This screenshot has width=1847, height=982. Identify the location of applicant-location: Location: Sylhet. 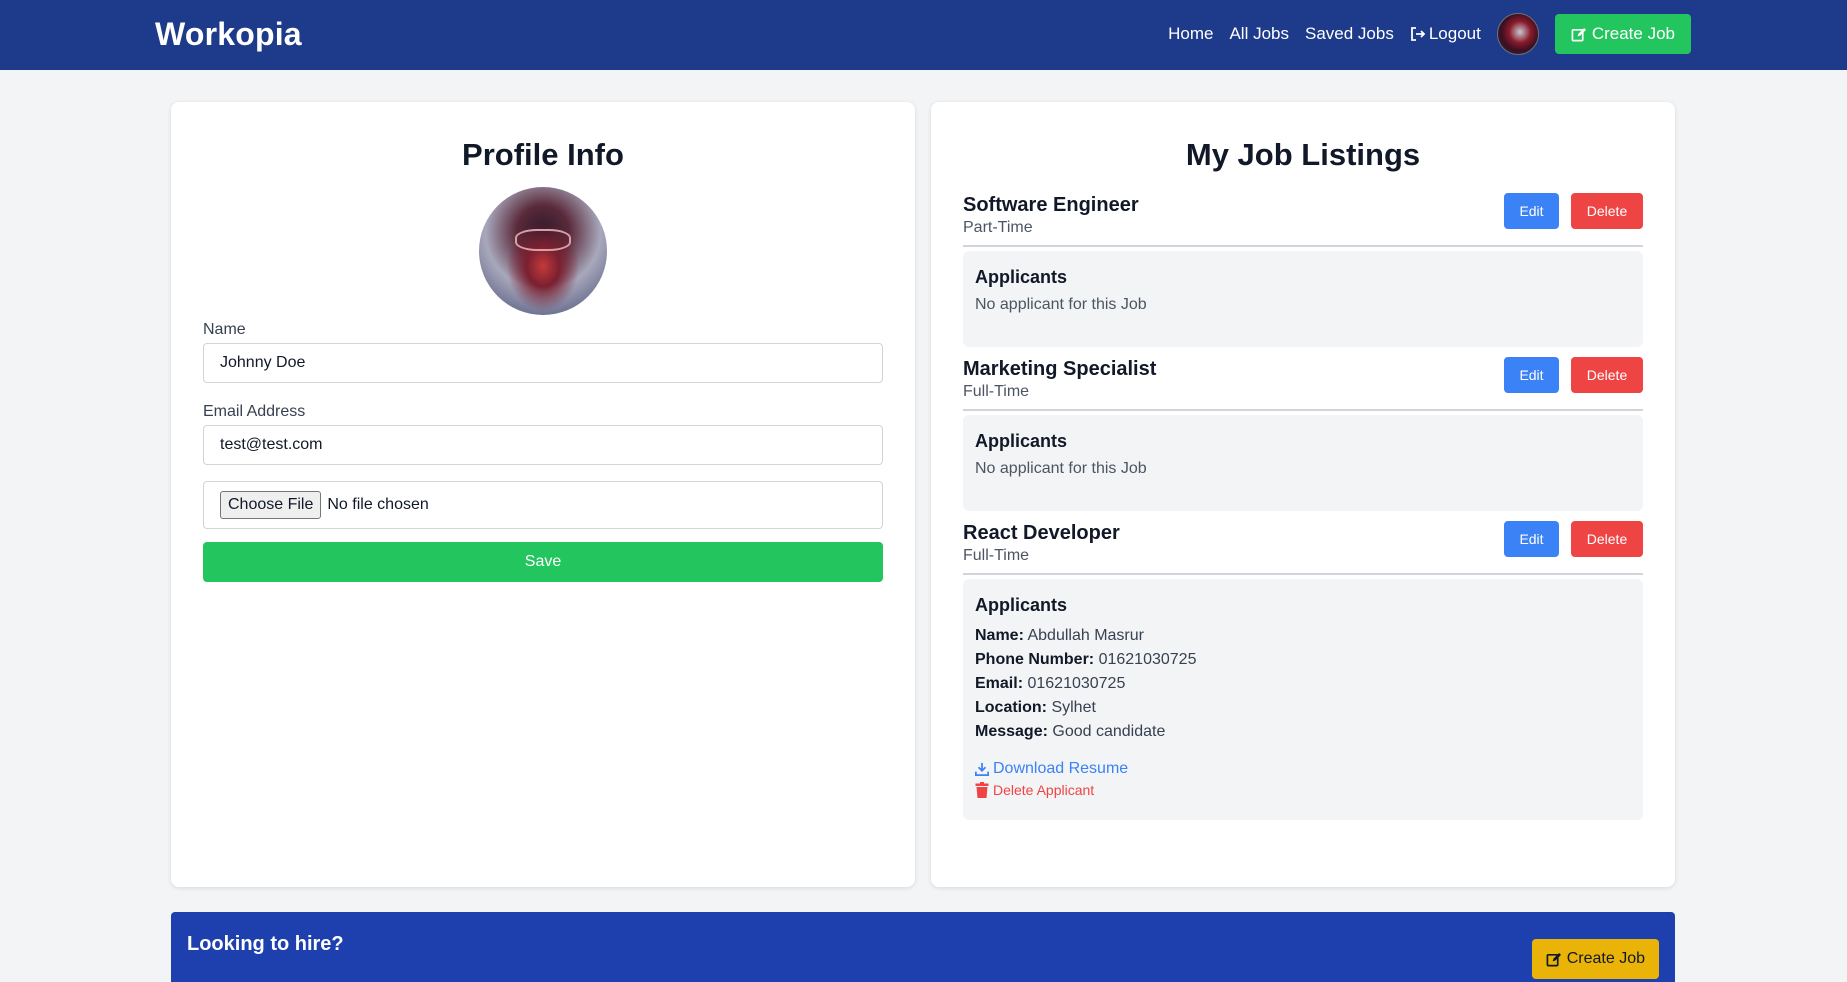
(1303, 708).